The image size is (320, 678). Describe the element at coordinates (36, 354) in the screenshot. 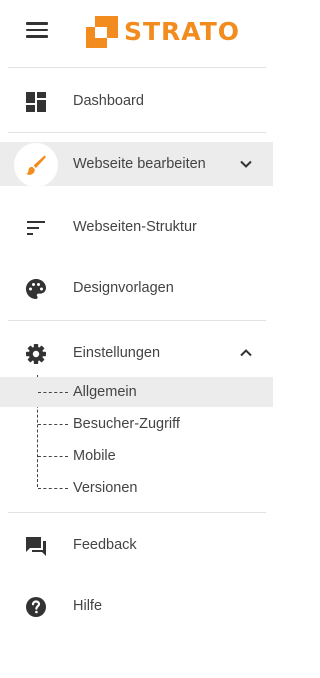

I see `gear-icon` at that location.